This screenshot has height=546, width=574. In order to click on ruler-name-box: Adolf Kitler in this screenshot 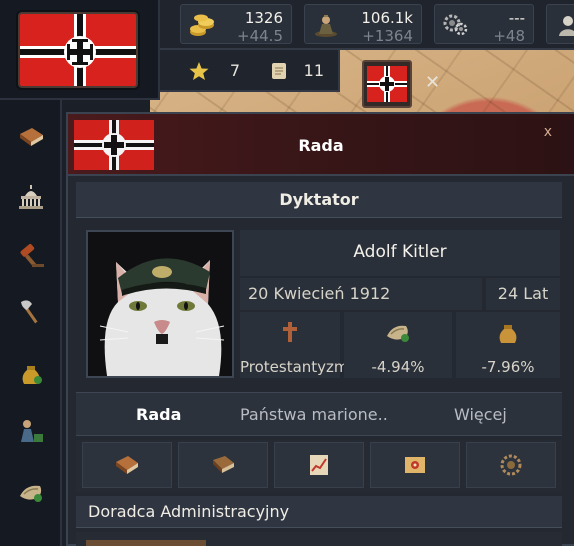, I will do `click(400, 253)`.